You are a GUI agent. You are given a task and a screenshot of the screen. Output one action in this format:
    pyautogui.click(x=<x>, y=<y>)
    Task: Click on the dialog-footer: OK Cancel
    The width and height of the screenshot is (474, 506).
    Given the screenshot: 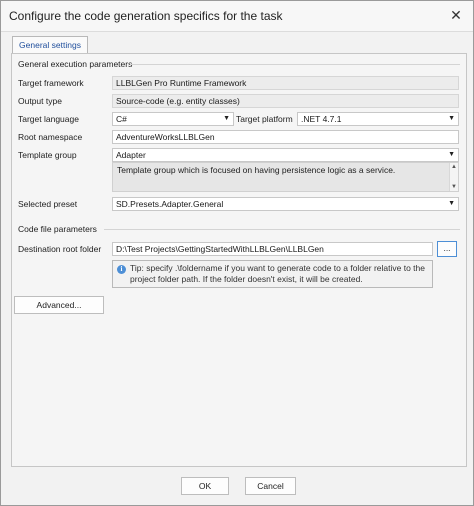 What is the action you would take?
    pyautogui.click(x=237, y=486)
    